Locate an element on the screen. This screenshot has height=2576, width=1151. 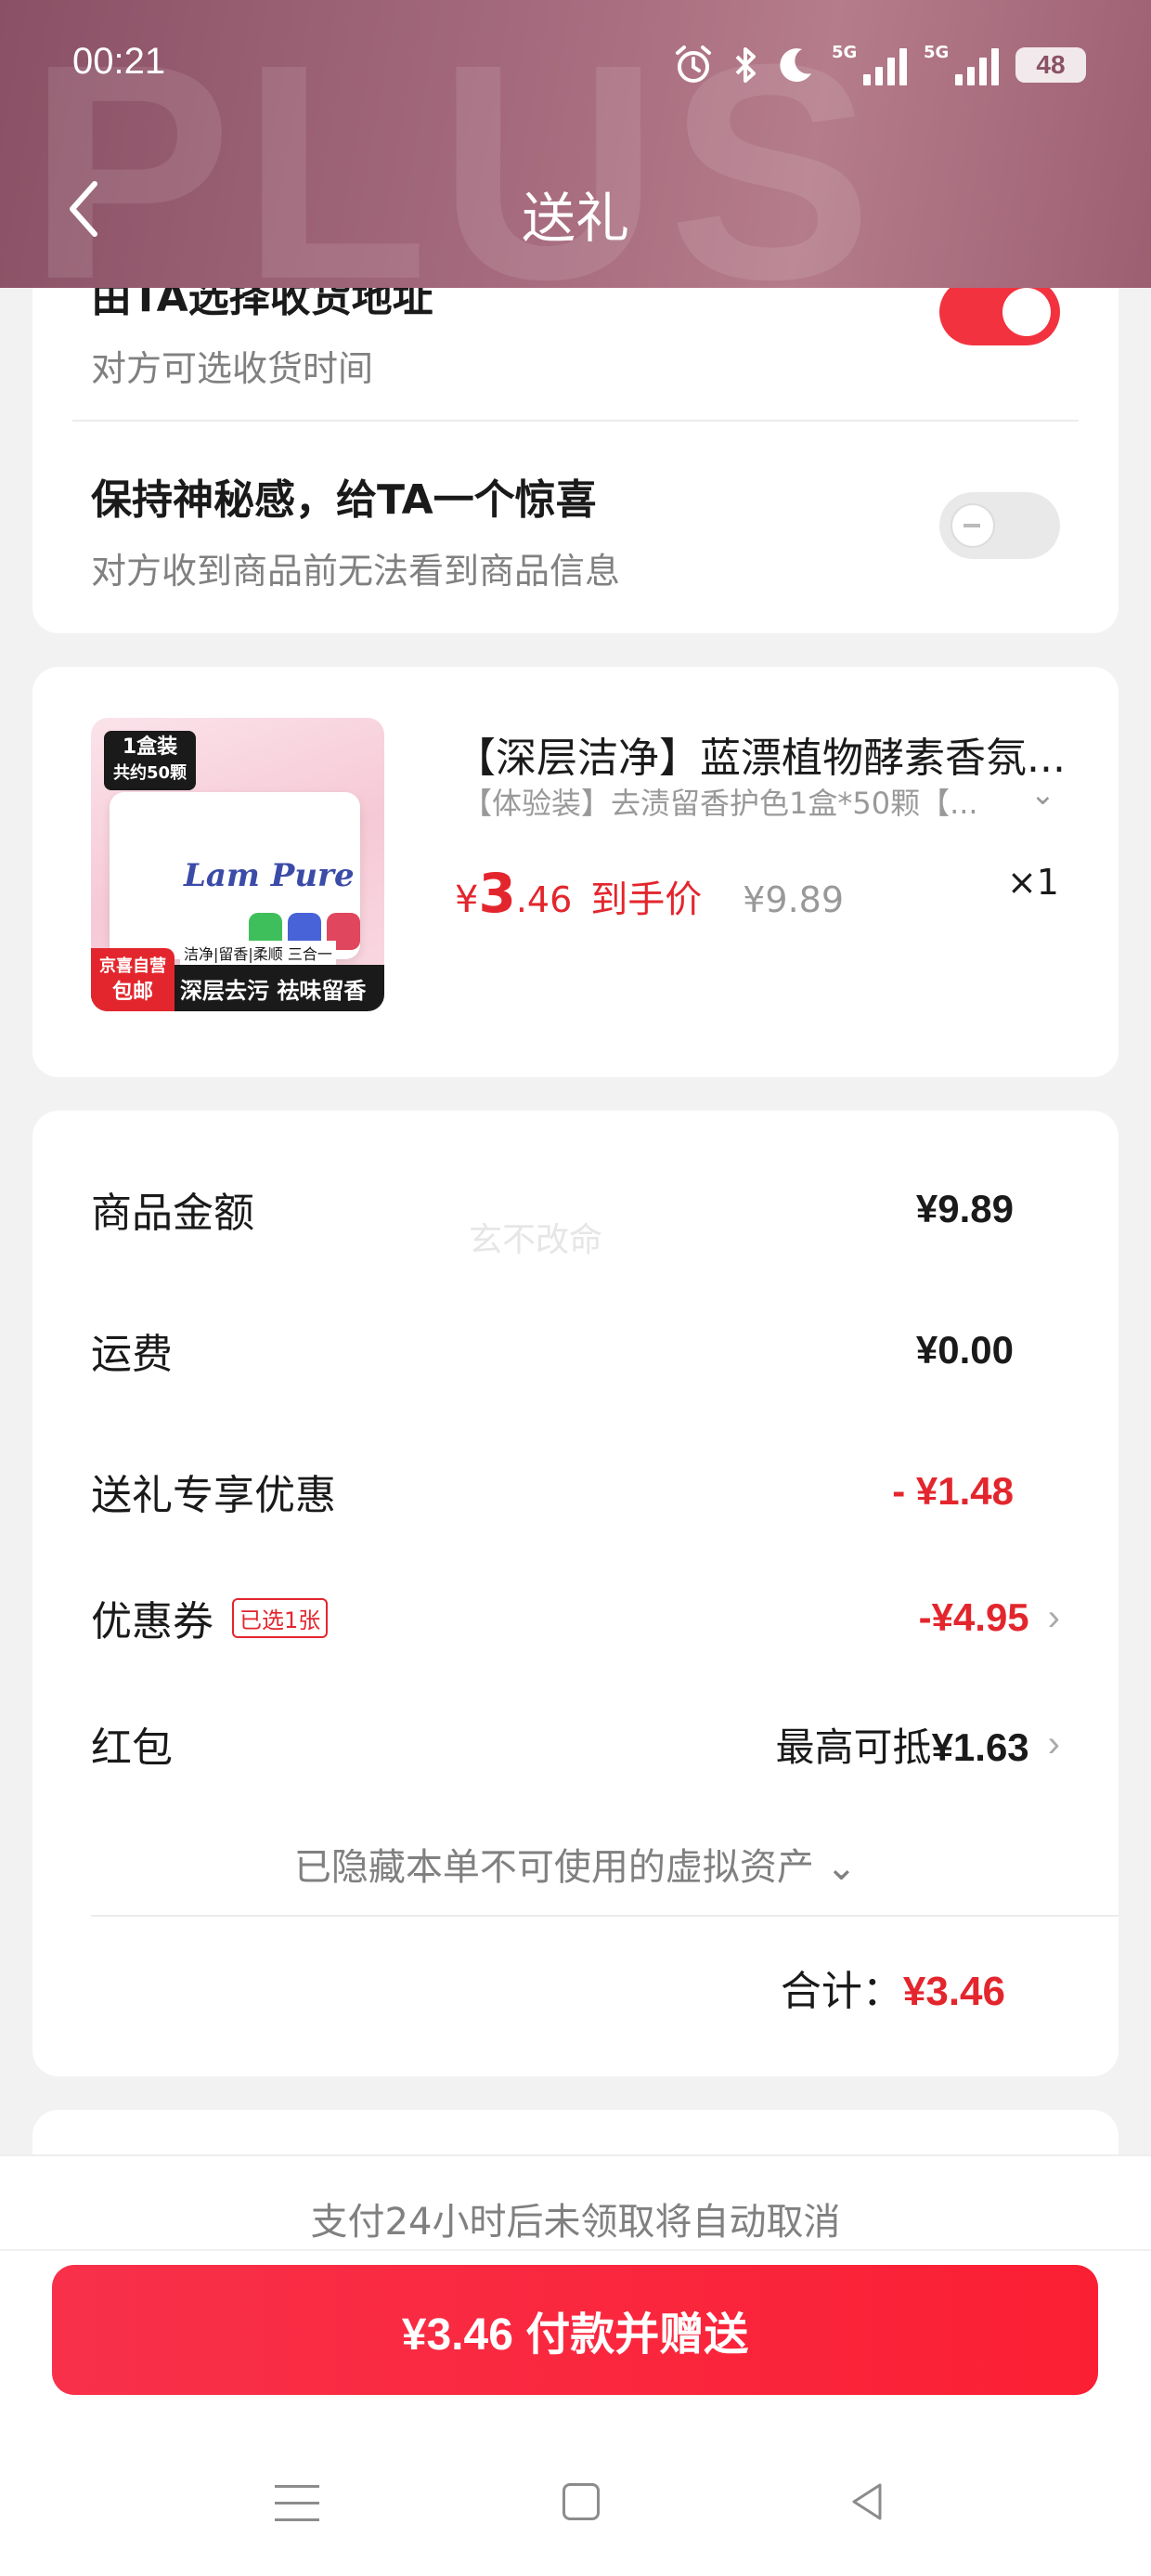
alarm-icon is located at coordinates (693, 64).